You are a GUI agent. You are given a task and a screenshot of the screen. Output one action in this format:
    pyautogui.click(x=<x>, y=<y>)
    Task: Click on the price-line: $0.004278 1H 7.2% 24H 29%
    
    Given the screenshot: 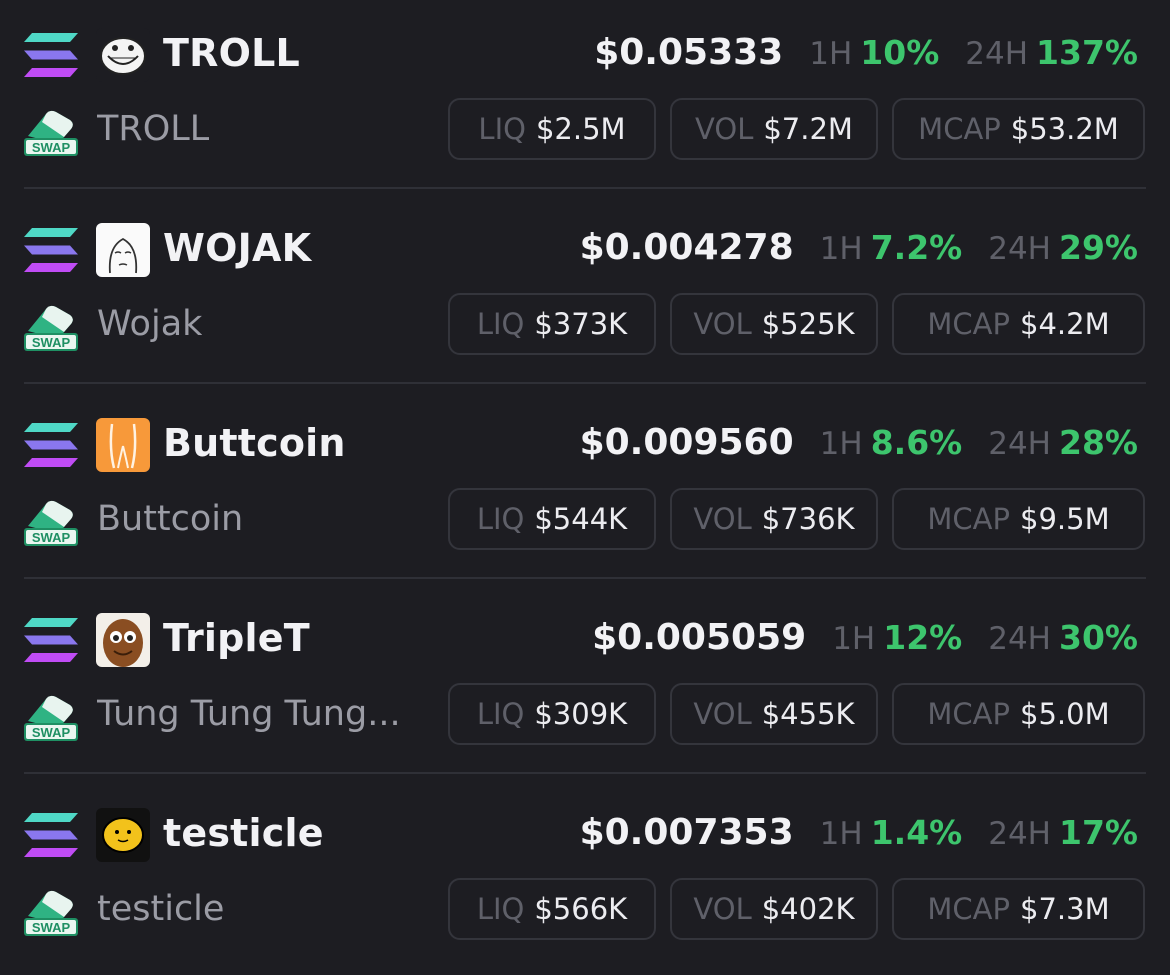 What is the action you would take?
    pyautogui.click(x=859, y=247)
    